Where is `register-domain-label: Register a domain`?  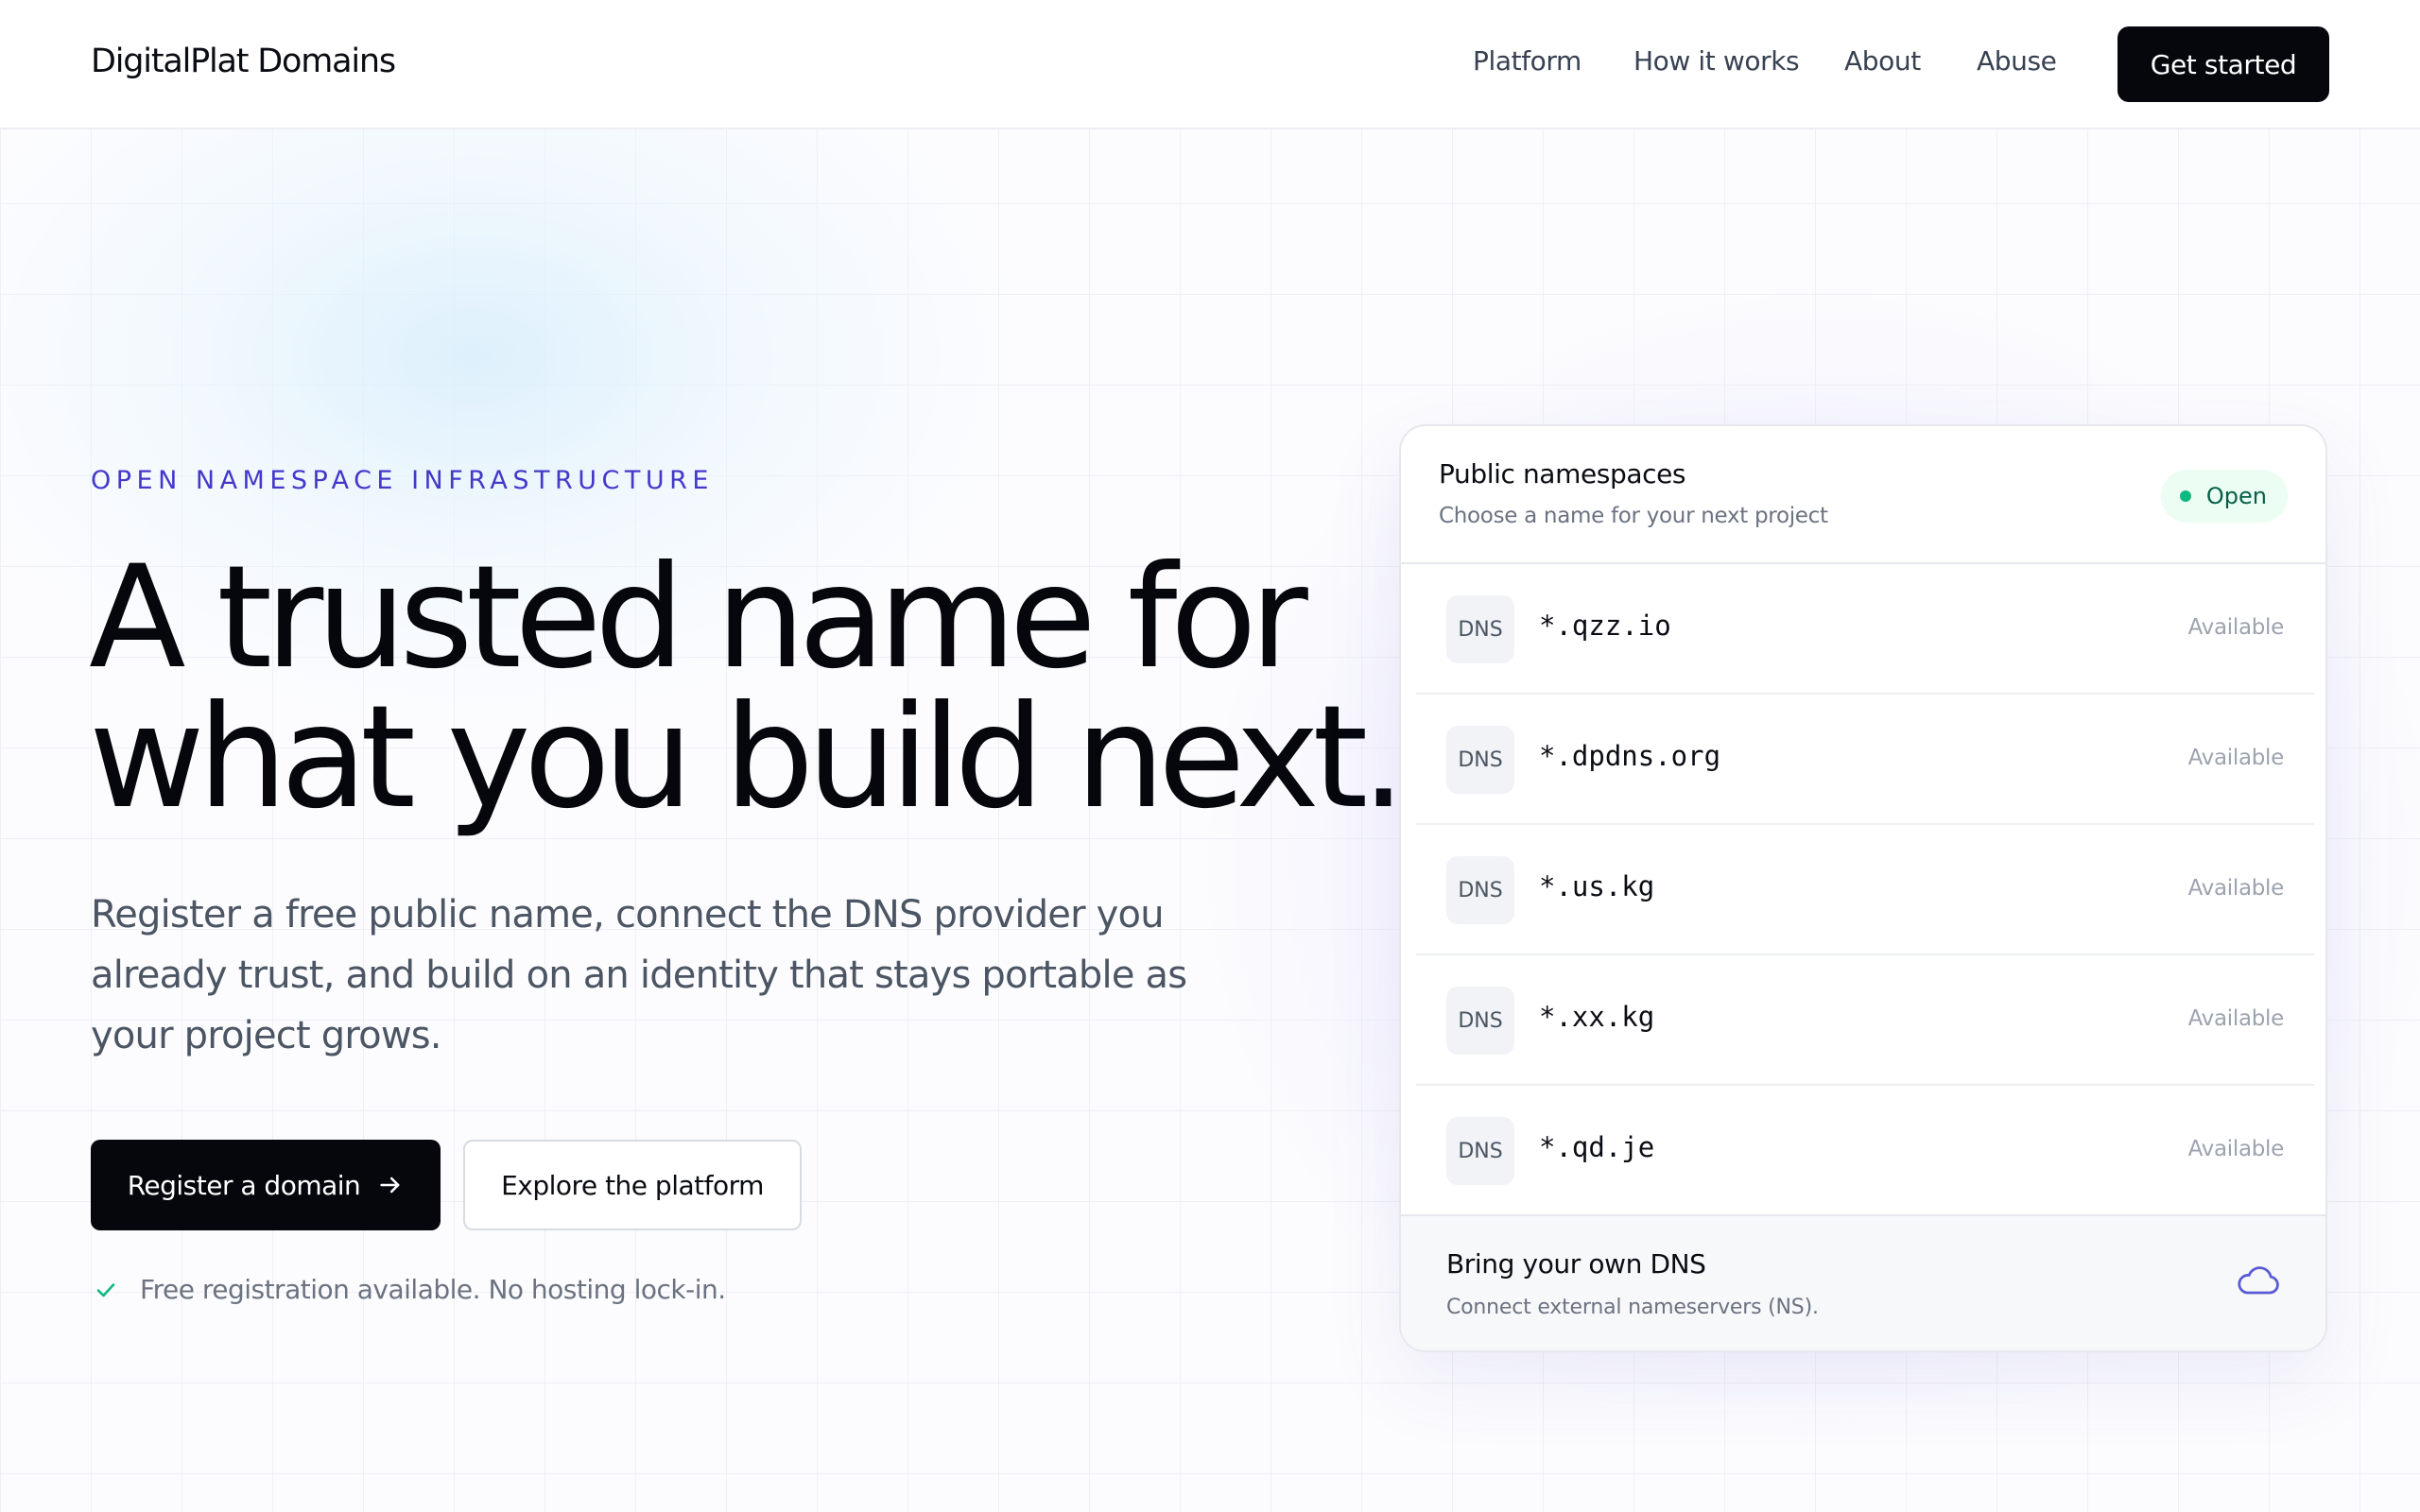
register-domain-label: Register a domain is located at coordinates (244, 1185).